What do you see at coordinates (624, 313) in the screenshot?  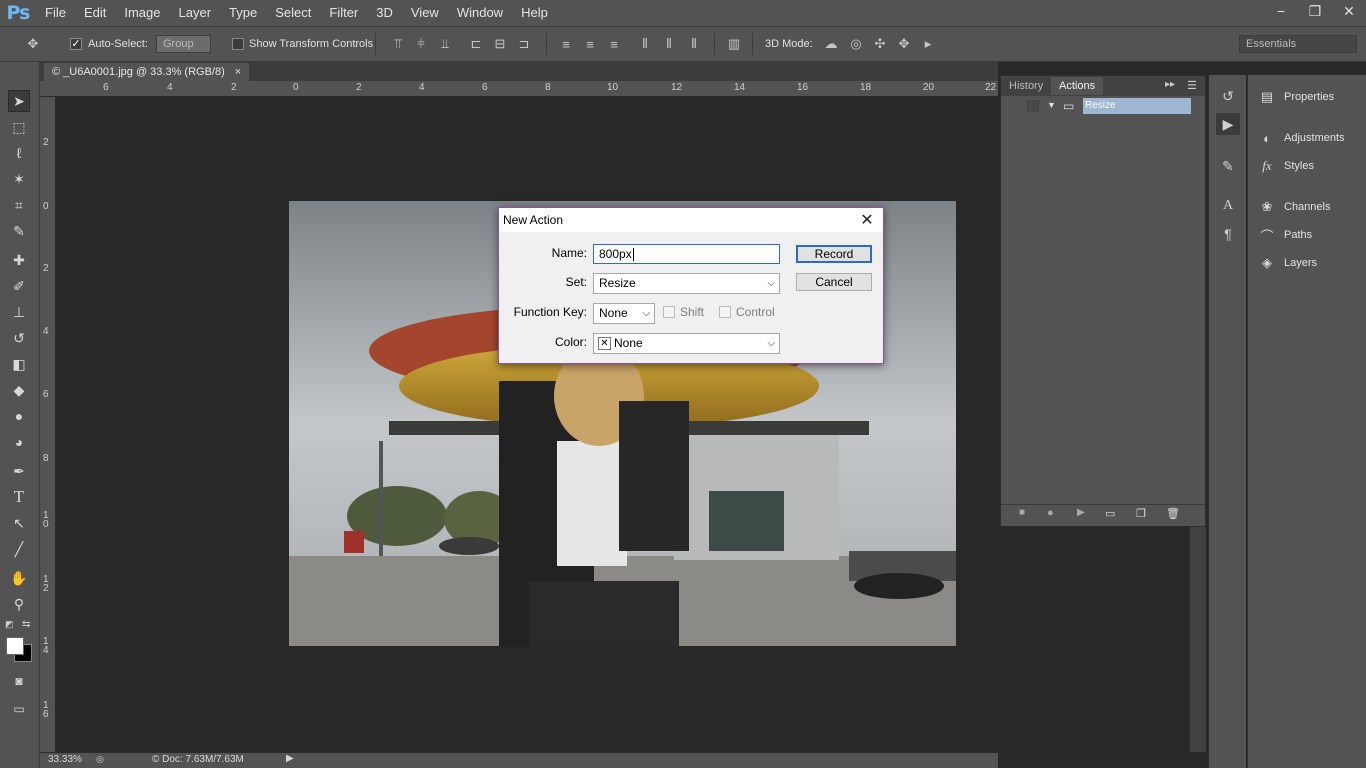 I see `function-key-select: None ⌵` at bounding box center [624, 313].